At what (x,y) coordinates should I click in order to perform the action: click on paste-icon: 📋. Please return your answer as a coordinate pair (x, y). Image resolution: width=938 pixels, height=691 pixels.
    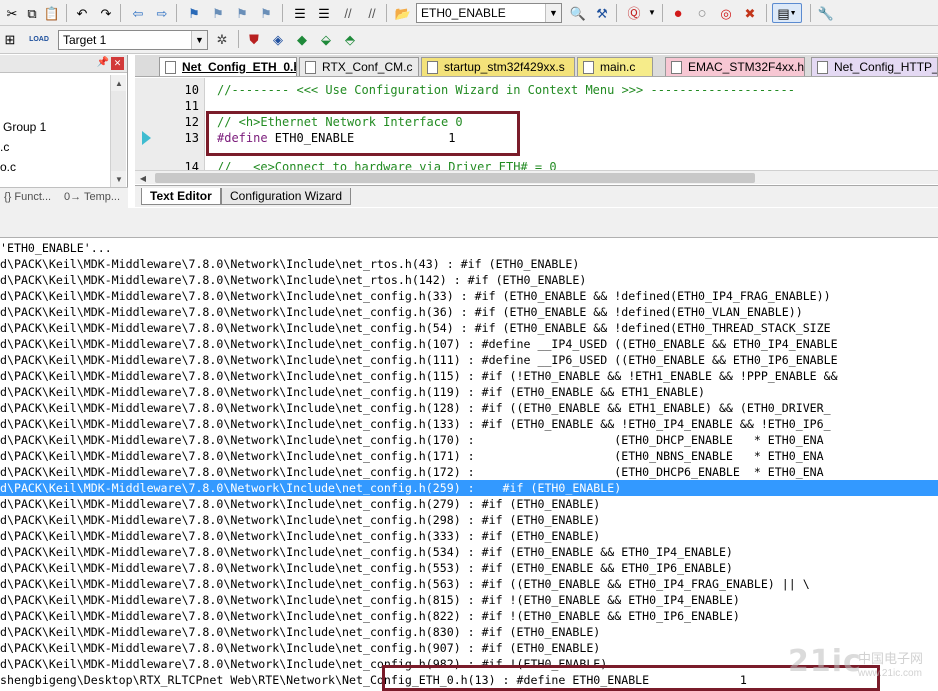
    Looking at the image, I should click on (52, 13).